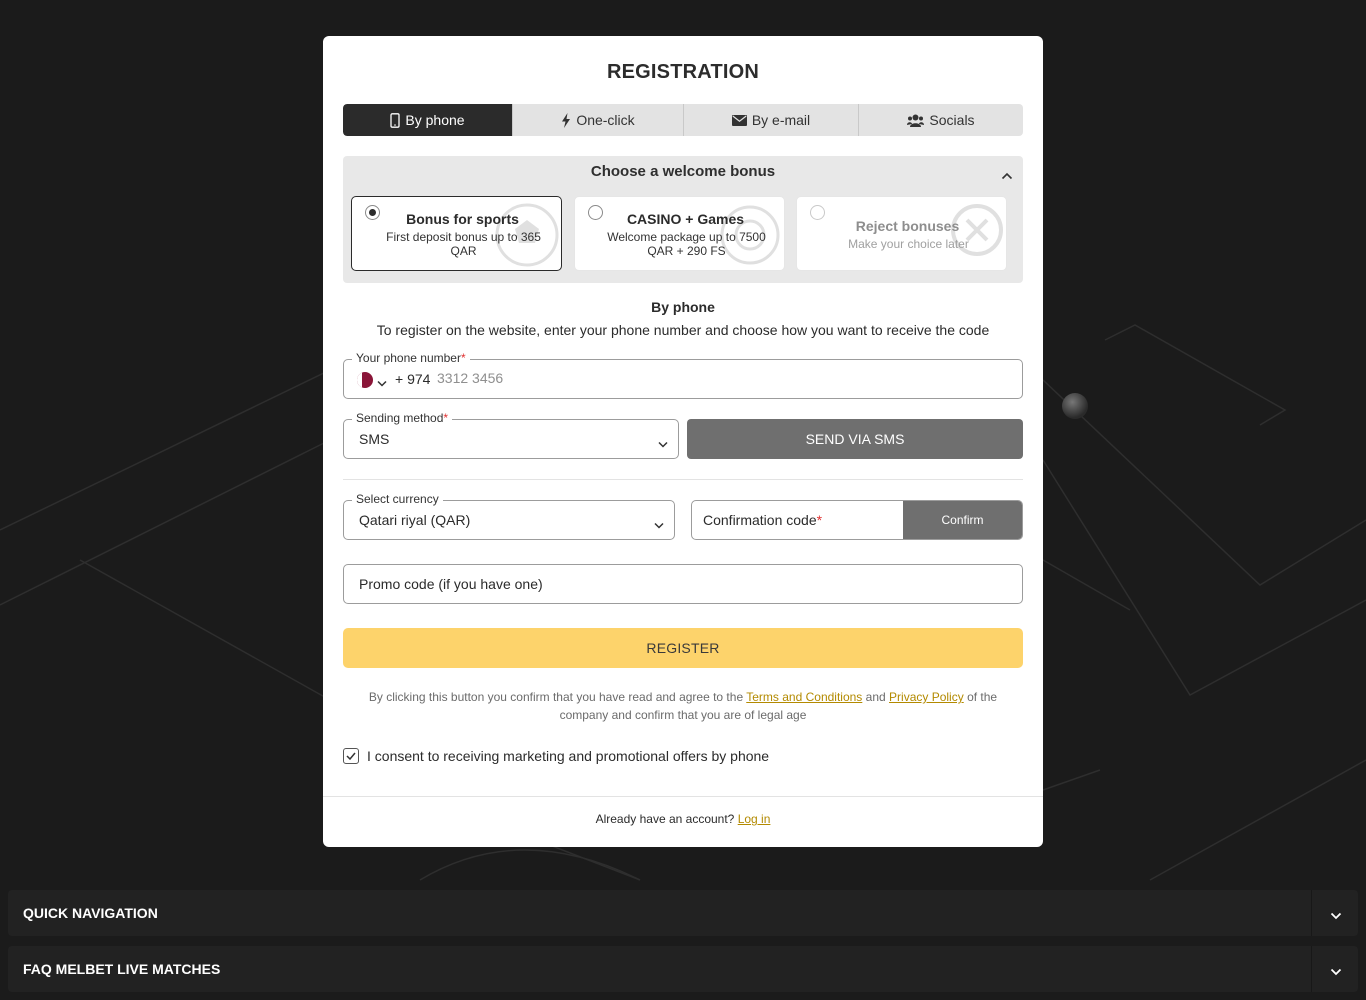  I want to click on promo-code-field: Promo code (if you have one), so click(683, 584).